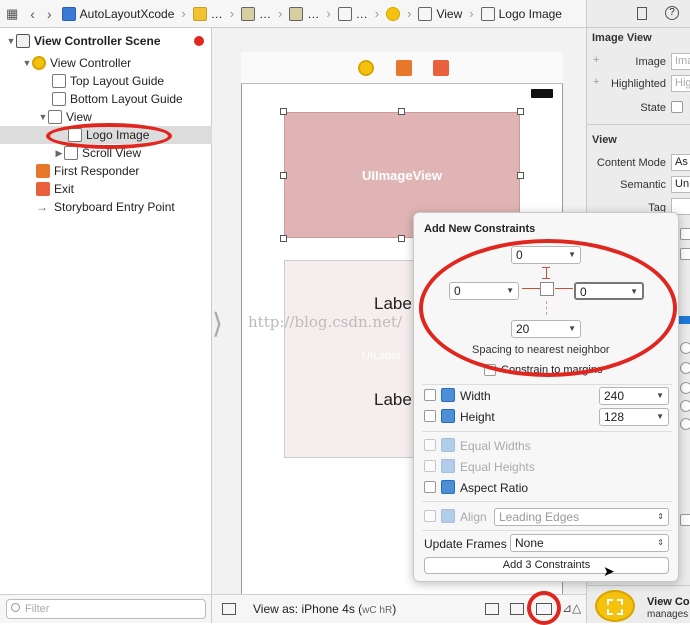 The image size is (690, 625). What do you see at coordinates (324, 609) in the screenshot?
I see `view-as-label: View as: iPhone 4s (wC hR)` at bounding box center [324, 609].